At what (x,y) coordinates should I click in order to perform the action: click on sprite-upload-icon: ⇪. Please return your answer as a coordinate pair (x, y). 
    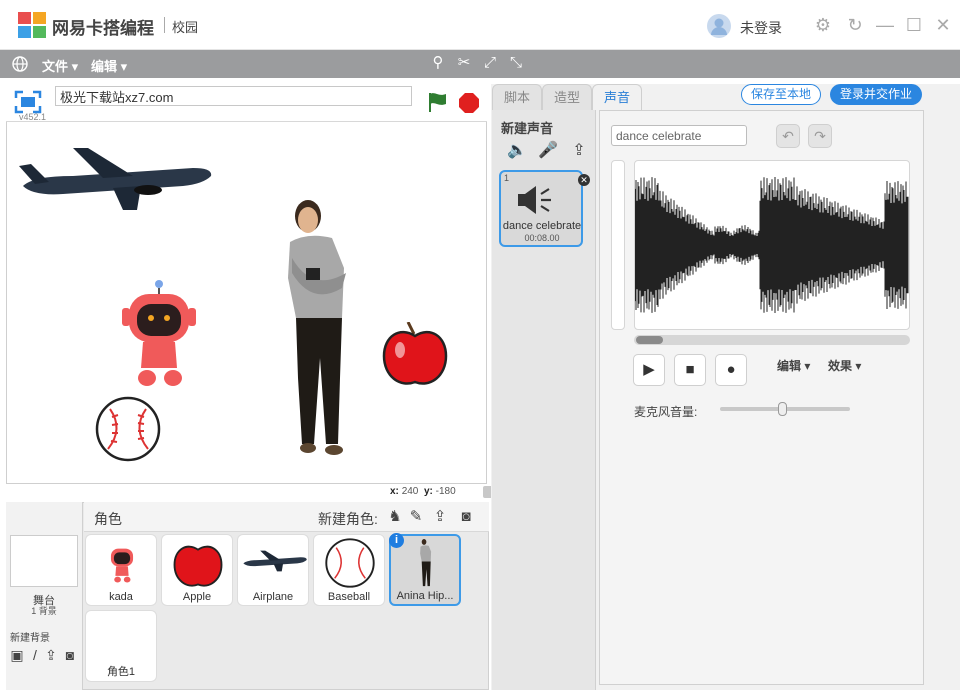
    Looking at the image, I should click on (440, 517).